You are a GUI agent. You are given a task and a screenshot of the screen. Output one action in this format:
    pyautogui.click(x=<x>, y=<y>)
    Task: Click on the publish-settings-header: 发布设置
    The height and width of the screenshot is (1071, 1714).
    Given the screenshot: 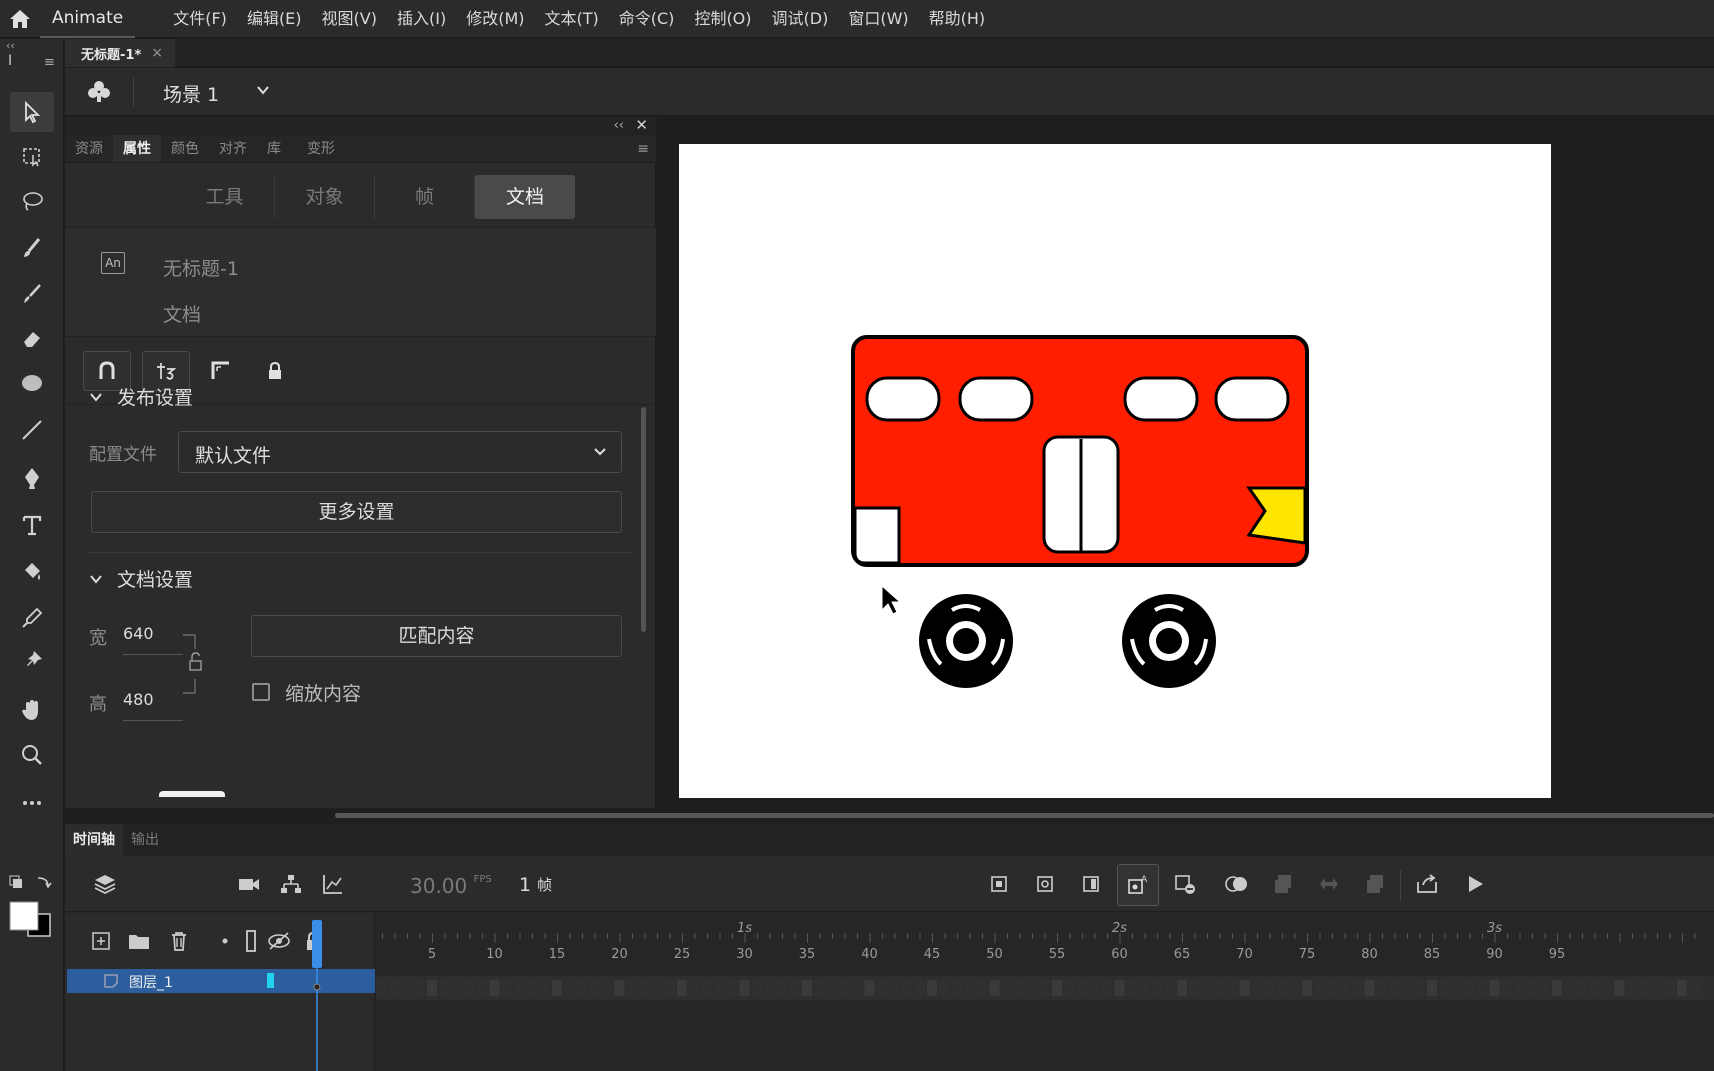 What is the action you would take?
    pyautogui.click(x=141, y=396)
    